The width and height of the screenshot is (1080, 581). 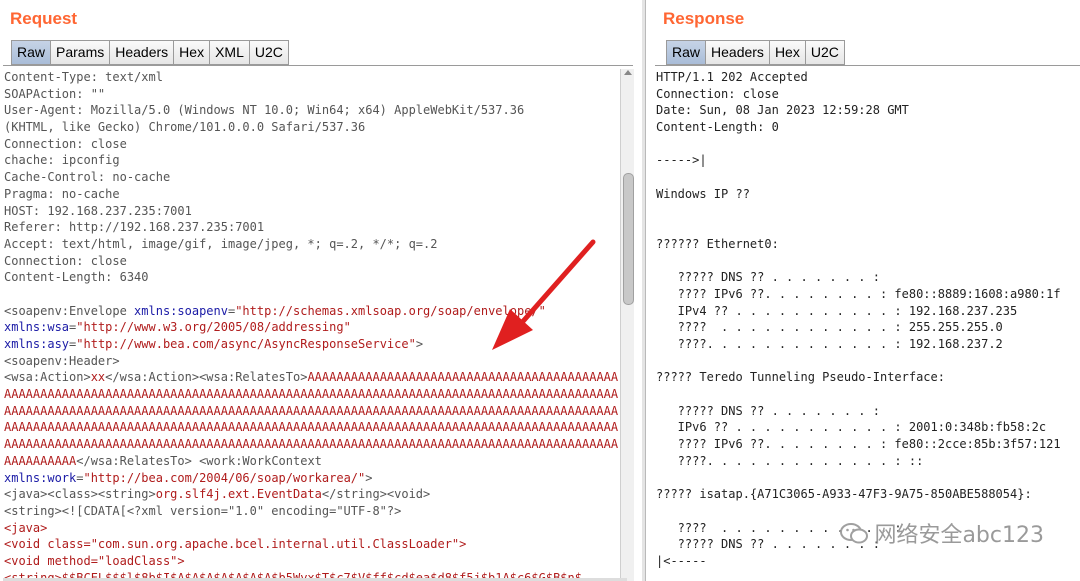 I want to click on code-token: HOST: 192.168.237.235:7001, so click(x=98, y=210).